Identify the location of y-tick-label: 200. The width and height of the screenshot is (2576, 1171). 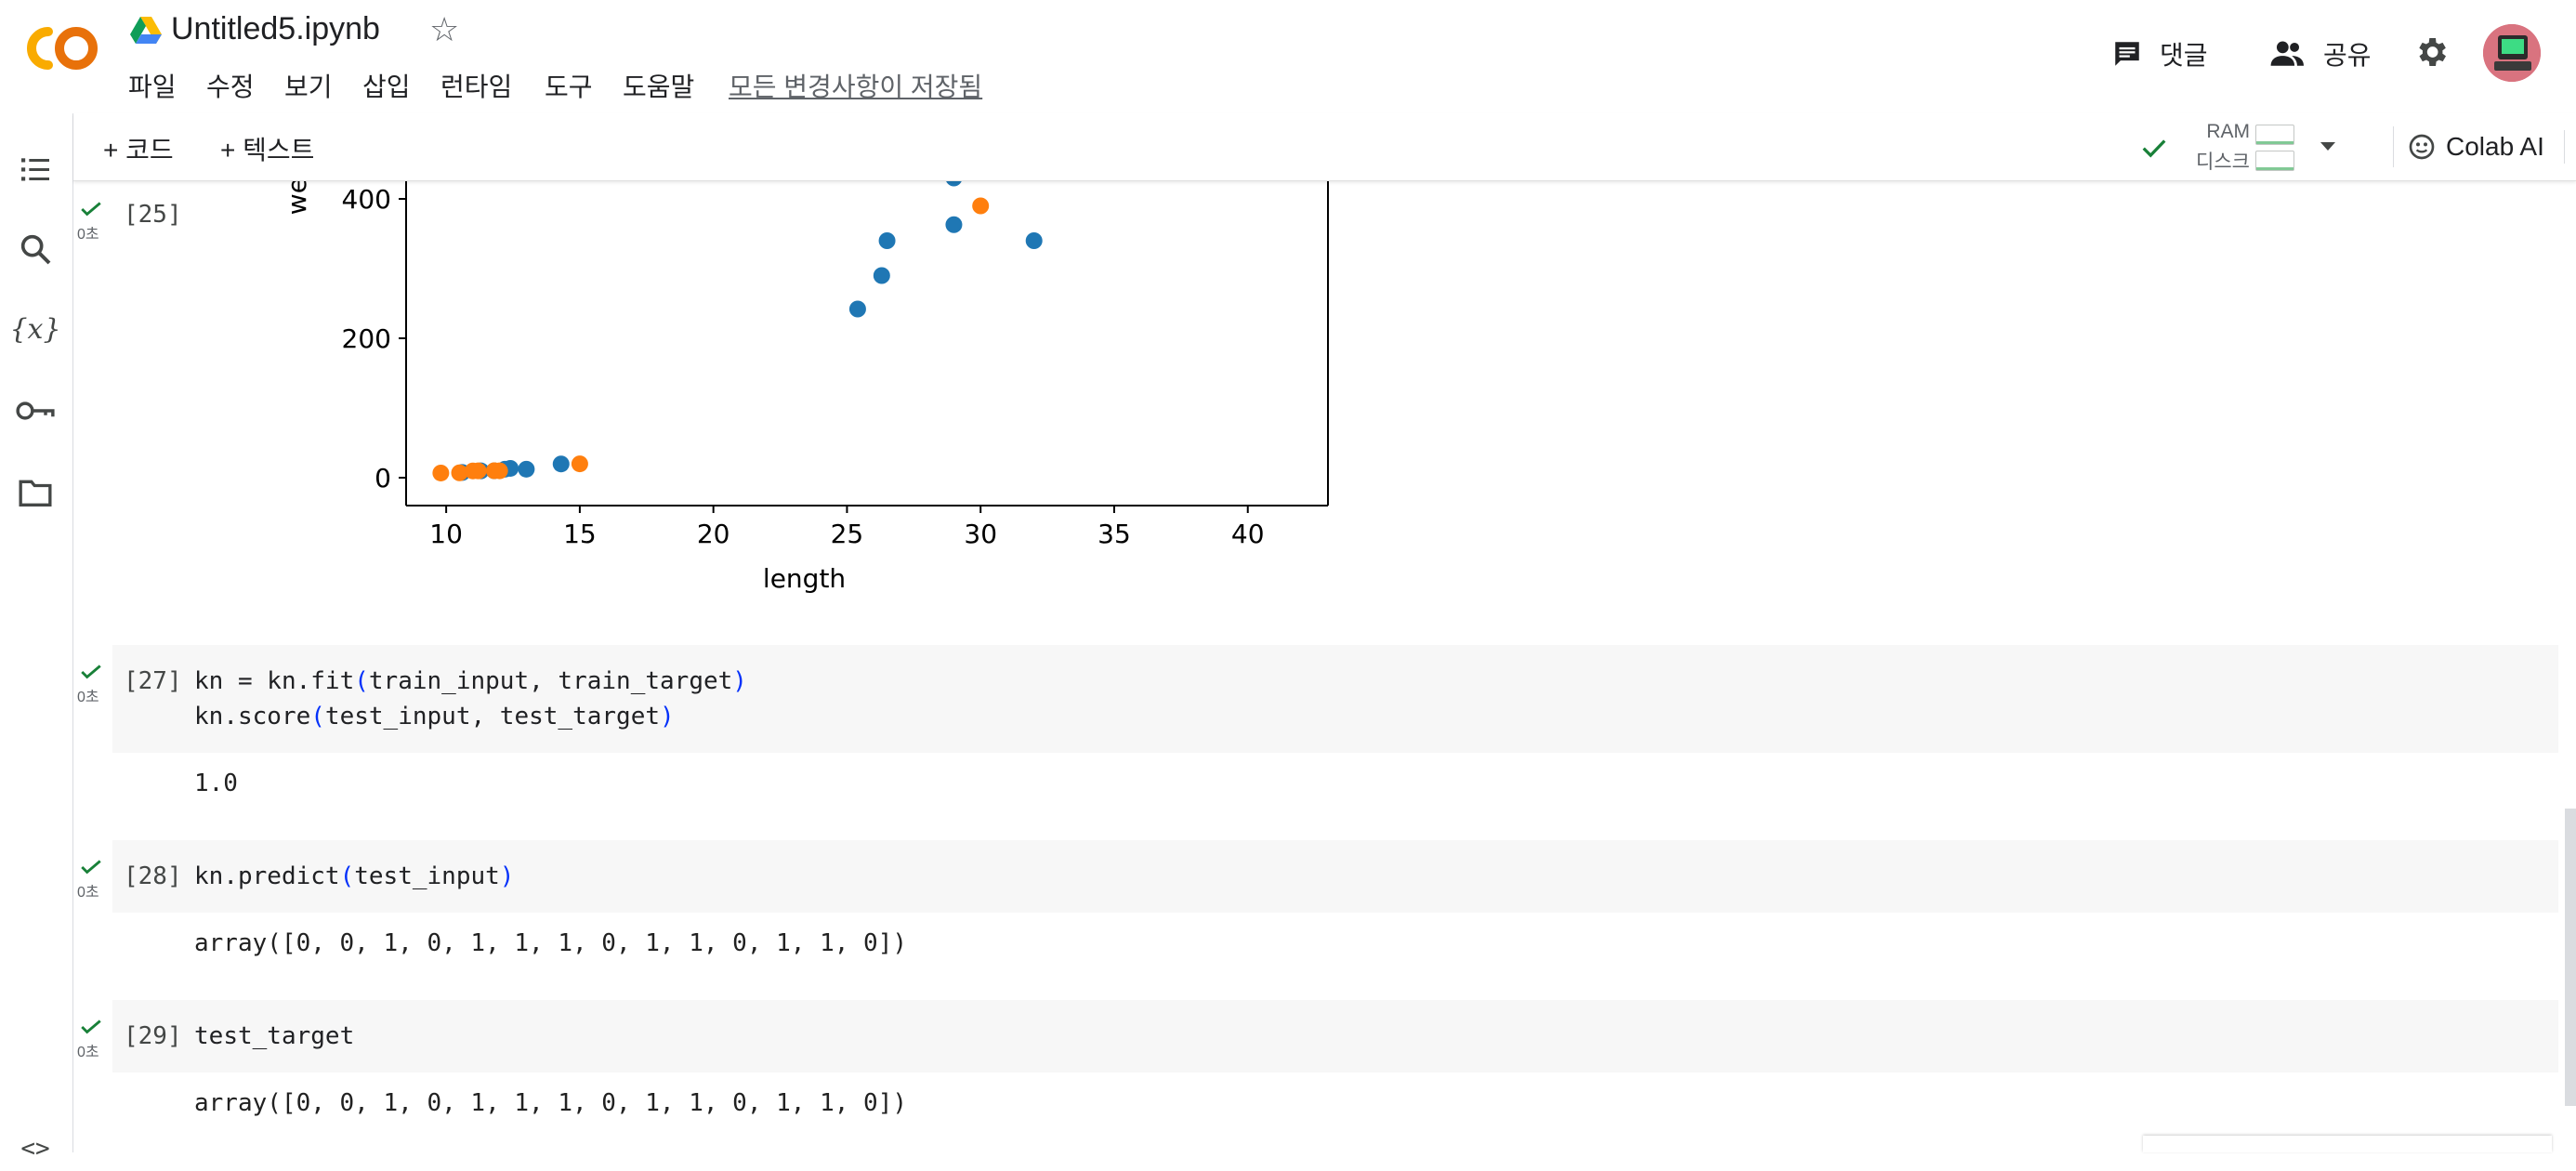
(366, 339).